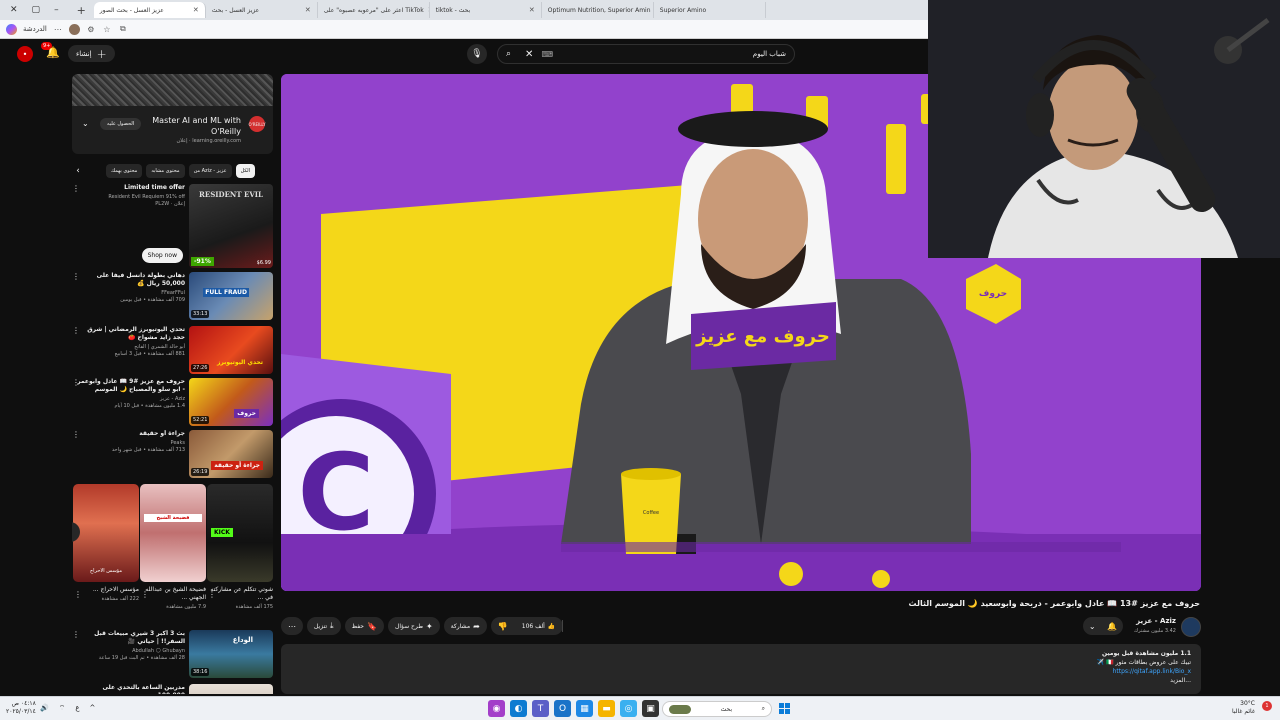 The width and height of the screenshot is (1280, 720). Describe the element at coordinates (240, 533) in the screenshot. I see `short-thumbnail: KICK` at that location.